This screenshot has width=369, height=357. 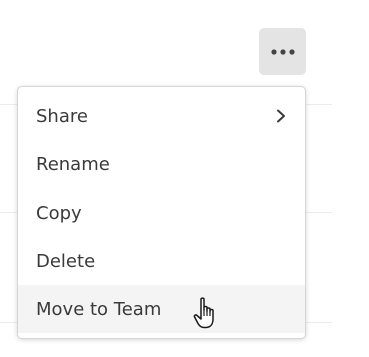 I want to click on menu-item-delete: Delete, so click(x=161, y=261).